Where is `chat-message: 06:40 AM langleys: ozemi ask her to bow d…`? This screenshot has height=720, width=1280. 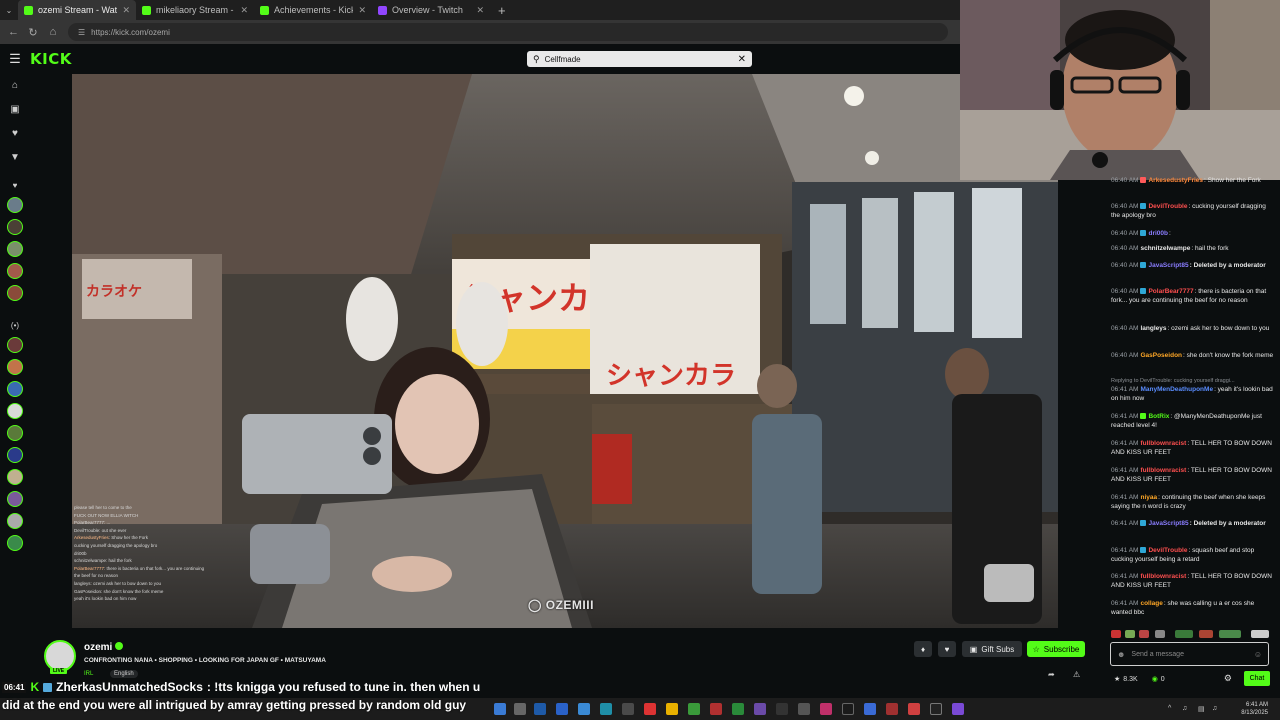 chat-message: 06:40 AM langleys: ozemi ask her to bow d… is located at coordinates (1192, 328).